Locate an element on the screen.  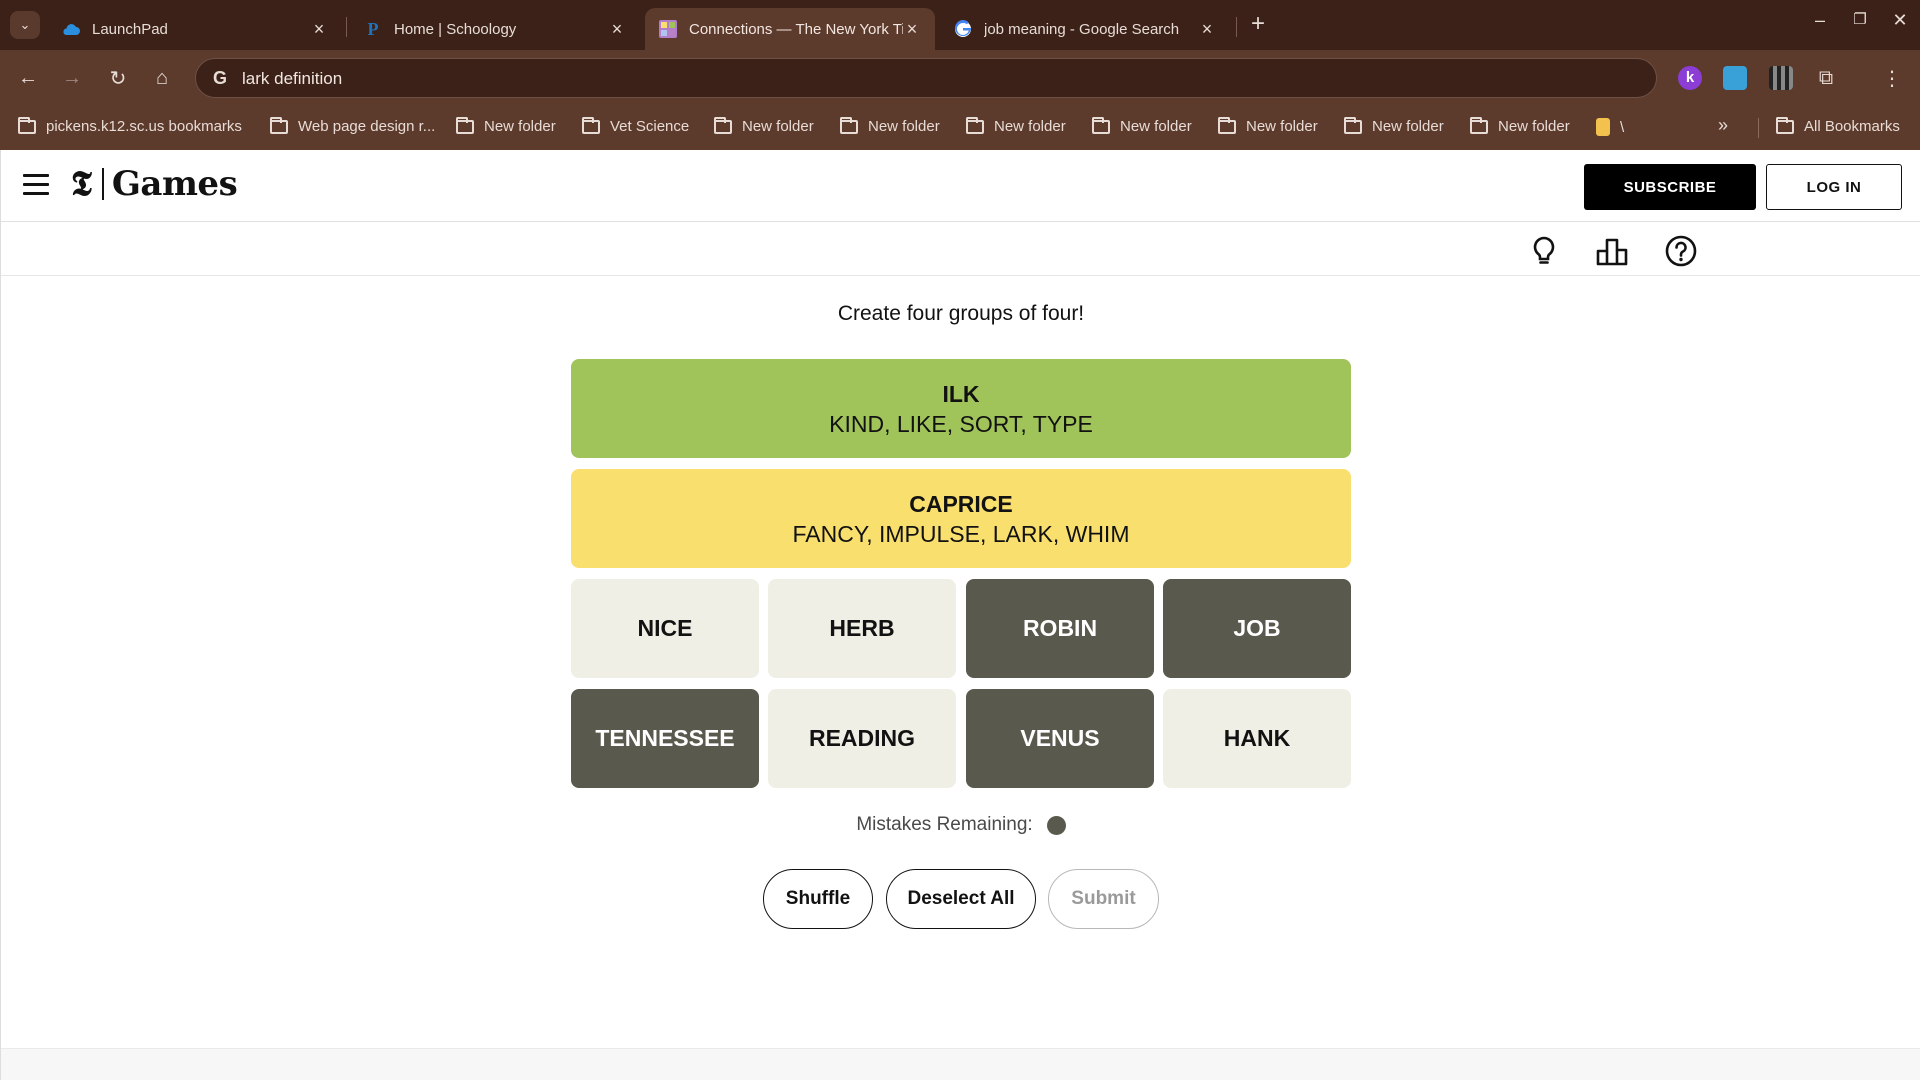
leaderboard-icon is located at coordinates (1612, 251).